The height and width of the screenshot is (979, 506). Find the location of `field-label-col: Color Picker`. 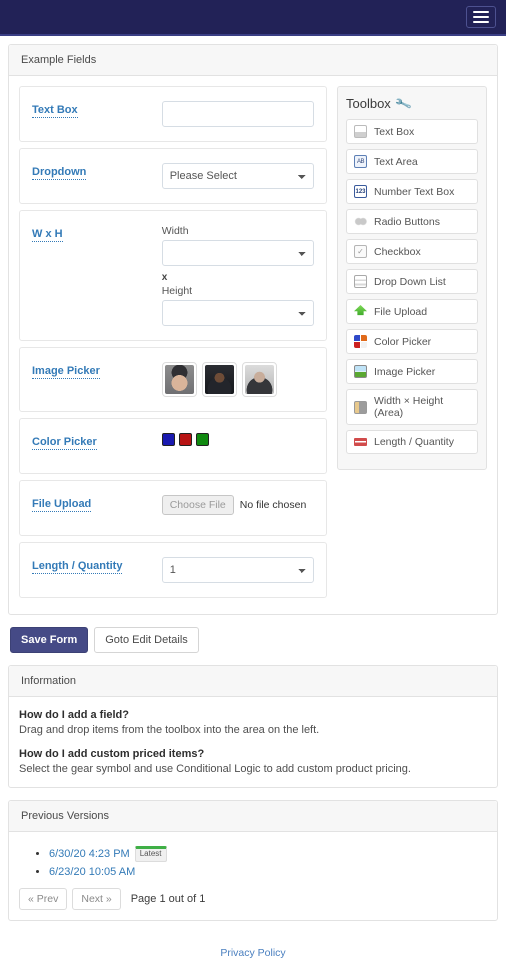

field-label-col: Color Picker is located at coordinates (97, 442).